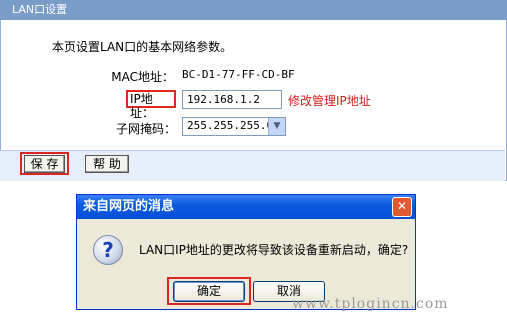 The width and height of the screenshot is (507, 319). I want to click on mac-value: BC-D1-77-FF-CD-BF, so click(238, 74).